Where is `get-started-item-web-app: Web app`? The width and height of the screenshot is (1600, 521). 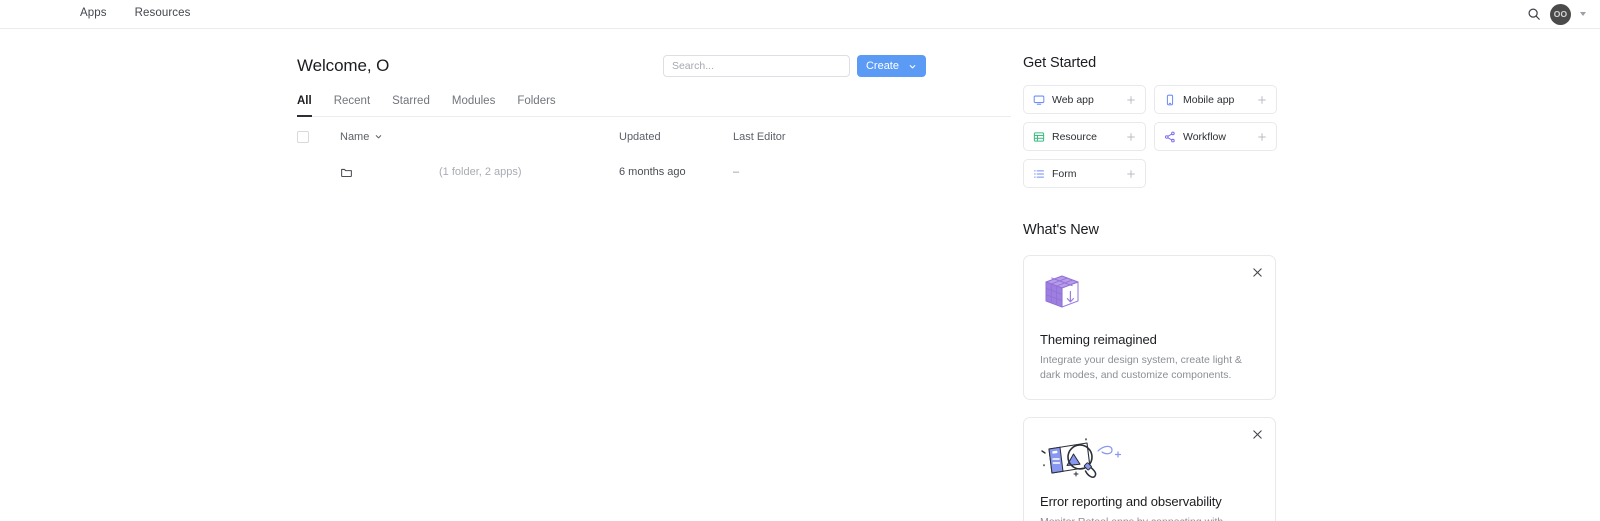
get-started-item-web-app: Web app is located at coordinates (1084, 99).